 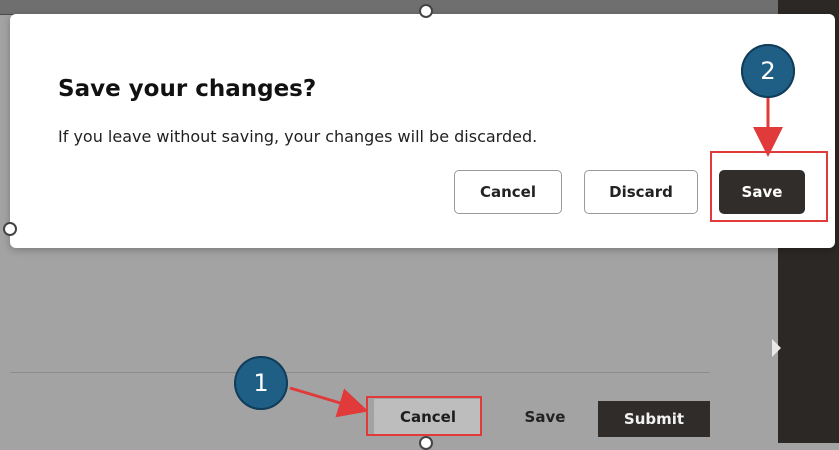 What do you see at coordinates (187, 89) in the screenshot?
I see `dialog-title: Save your changes?` at bounding box center [187, 89].